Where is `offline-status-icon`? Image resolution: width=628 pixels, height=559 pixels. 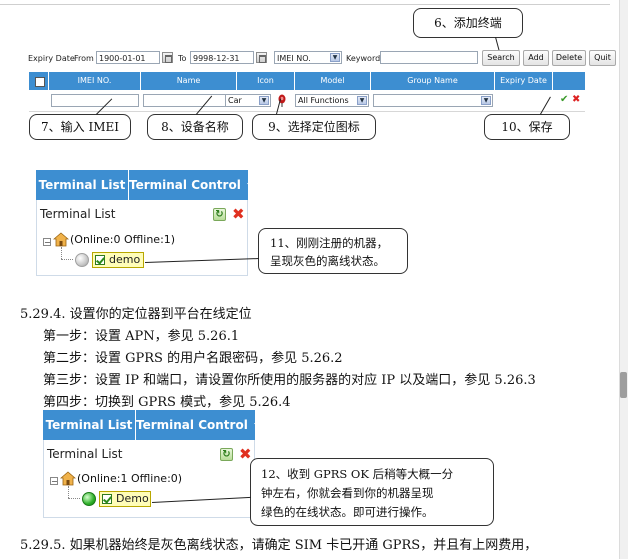 offline-status-icon is located at coordinates (82, 260).